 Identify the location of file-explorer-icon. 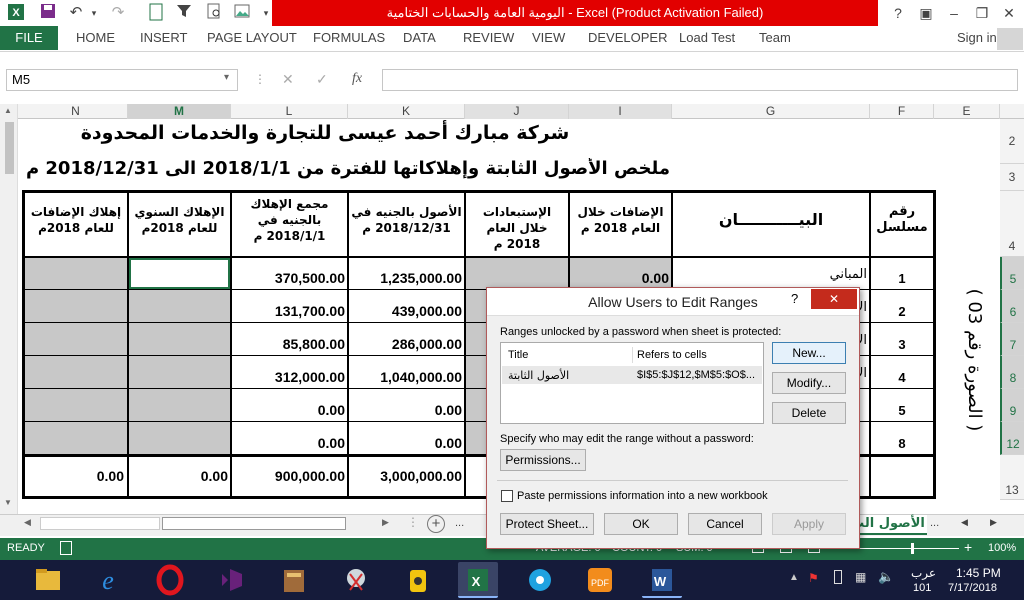
(48, 580).